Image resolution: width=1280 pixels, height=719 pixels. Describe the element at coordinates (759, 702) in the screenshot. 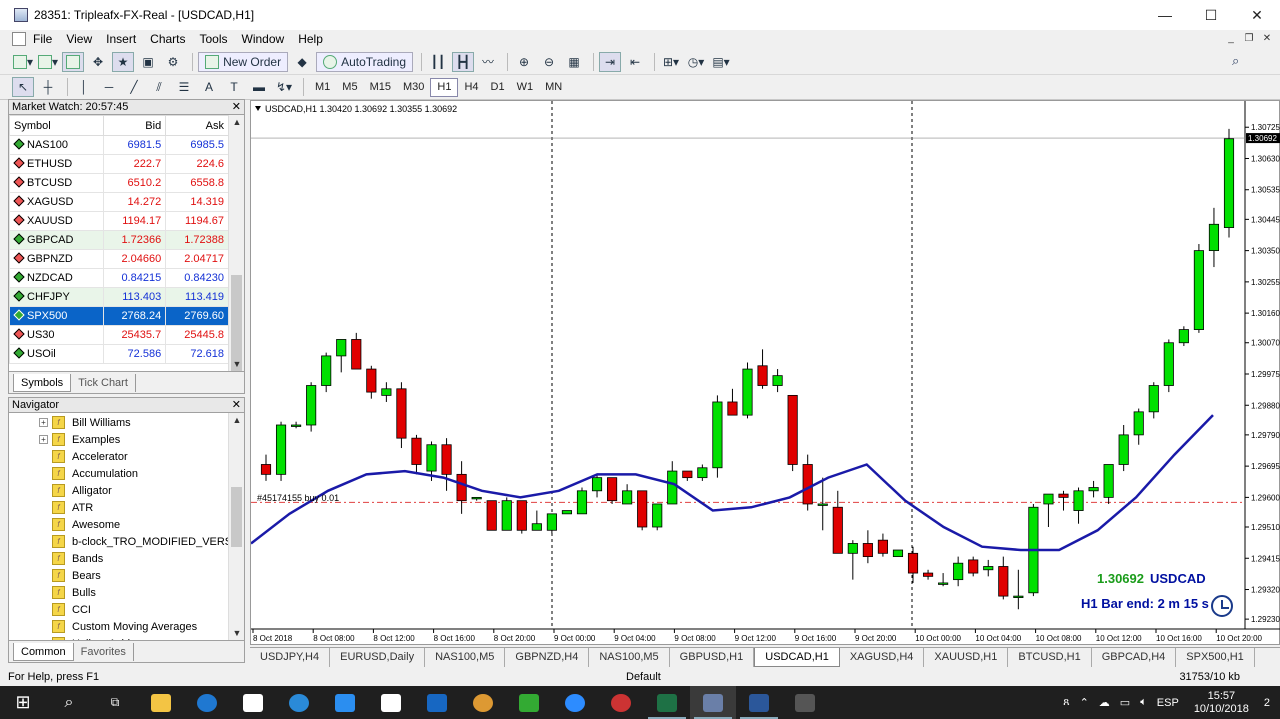

I see `word-button` at that location.